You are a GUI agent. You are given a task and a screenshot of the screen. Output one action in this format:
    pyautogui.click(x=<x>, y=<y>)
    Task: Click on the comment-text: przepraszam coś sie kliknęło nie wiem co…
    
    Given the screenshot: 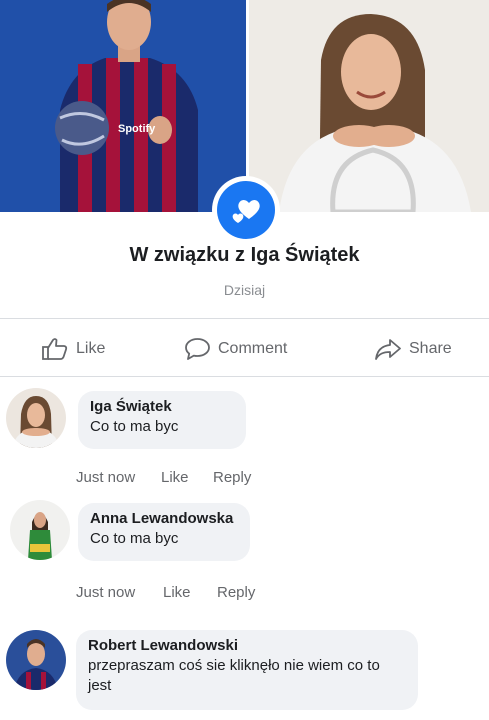 What is the action you would take?
    pyautogui.click(x=234, y=675)
    